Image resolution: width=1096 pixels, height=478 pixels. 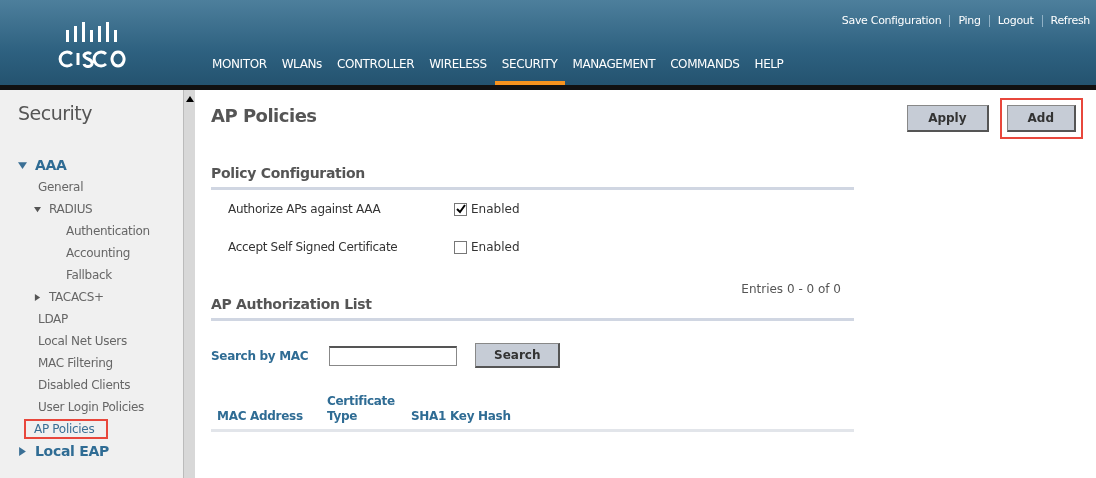 What do you see at coordinates (108, 231) in the screenshot?
I see `sidebar-item: Authentication` at bounding box center [108, 231].